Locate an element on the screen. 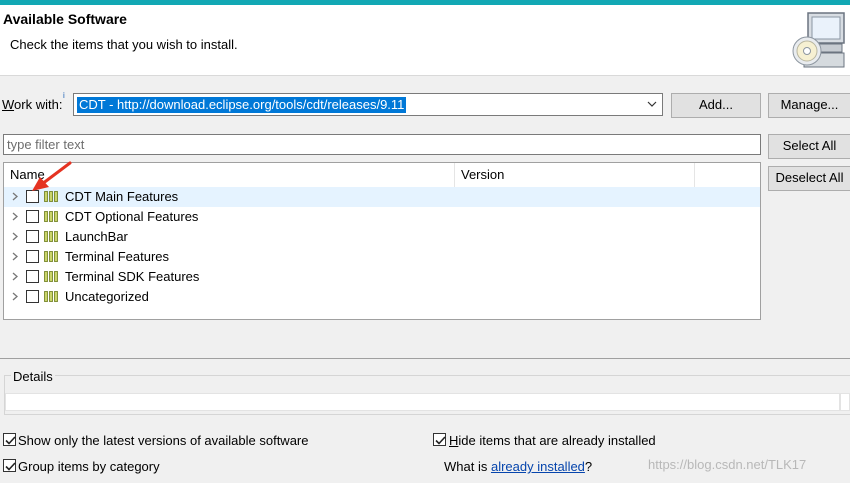 This screenshot has height=483, width=850. row-label: CDT Main Features is located at coordinates (122, 196).